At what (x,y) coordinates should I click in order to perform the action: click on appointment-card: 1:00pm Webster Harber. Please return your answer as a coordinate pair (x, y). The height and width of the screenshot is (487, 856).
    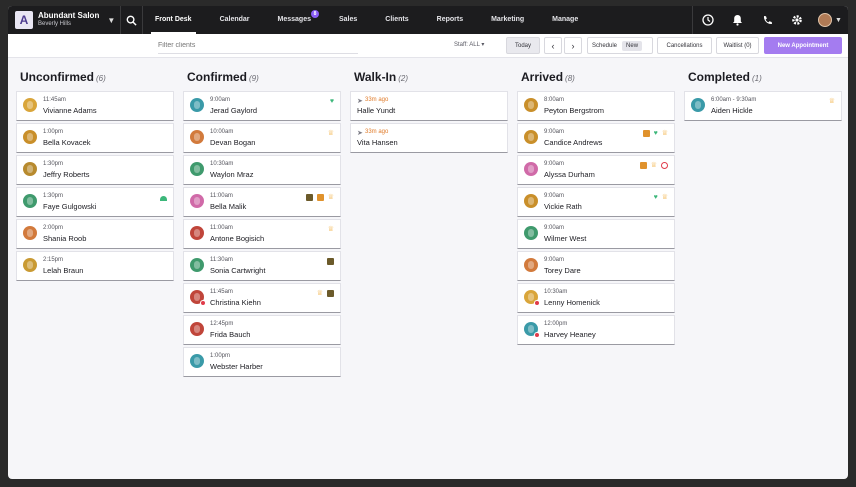
    Looking at the image, I should click on (262, 362).